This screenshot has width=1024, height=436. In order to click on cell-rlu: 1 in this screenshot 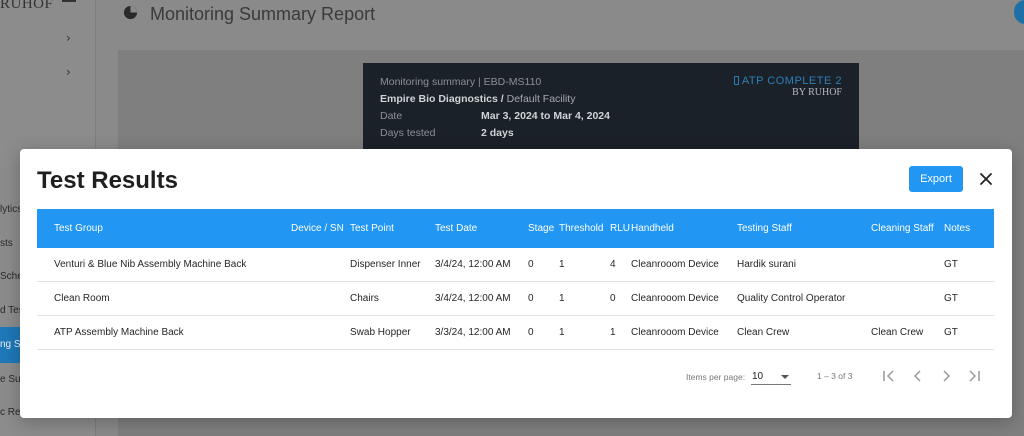, I will do `click(613, 332)`.